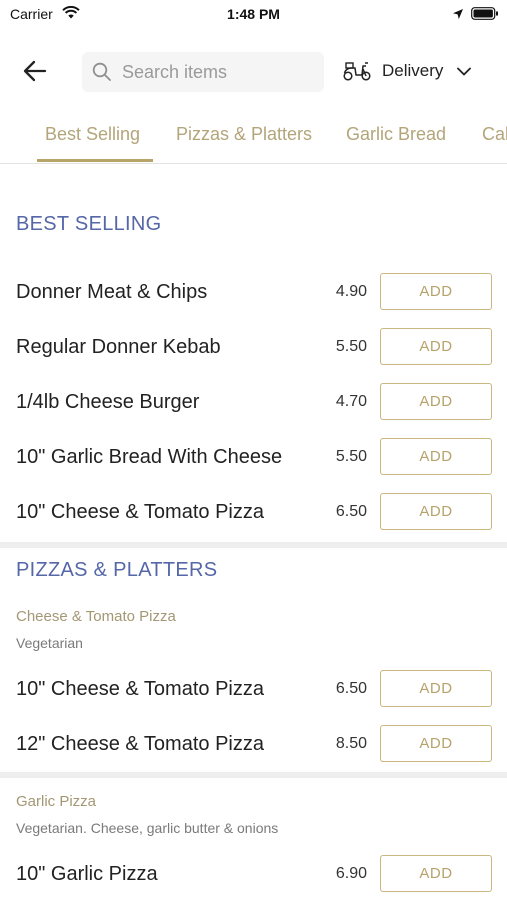  I want to click on scooter-icon, so click(357, 71).